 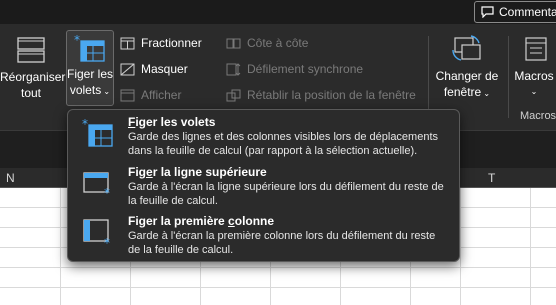 What do you see at coordinates (33, 68) in the screenshot?
I see `arrange-all-button: Réorganiser tout` at bounding box center [33, 68].